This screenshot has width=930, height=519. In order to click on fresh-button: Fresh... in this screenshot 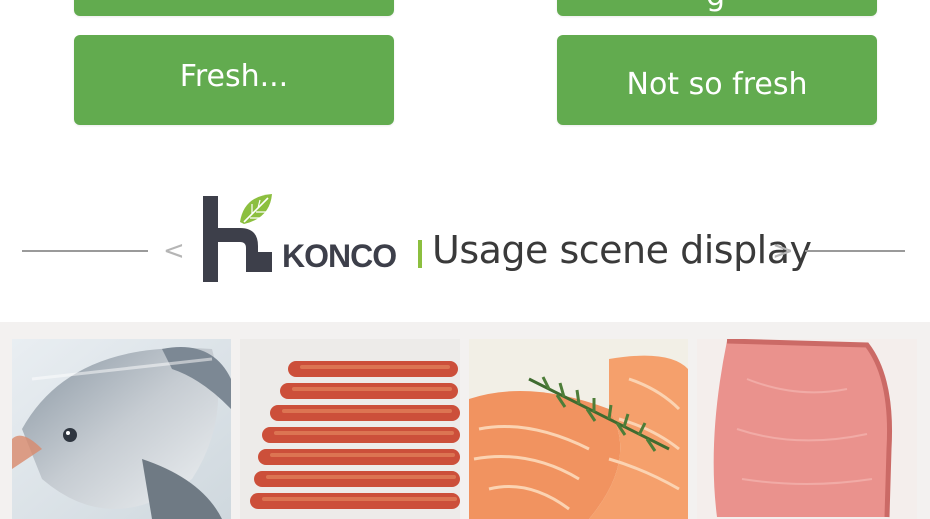, I will do `click(234, 80)`.